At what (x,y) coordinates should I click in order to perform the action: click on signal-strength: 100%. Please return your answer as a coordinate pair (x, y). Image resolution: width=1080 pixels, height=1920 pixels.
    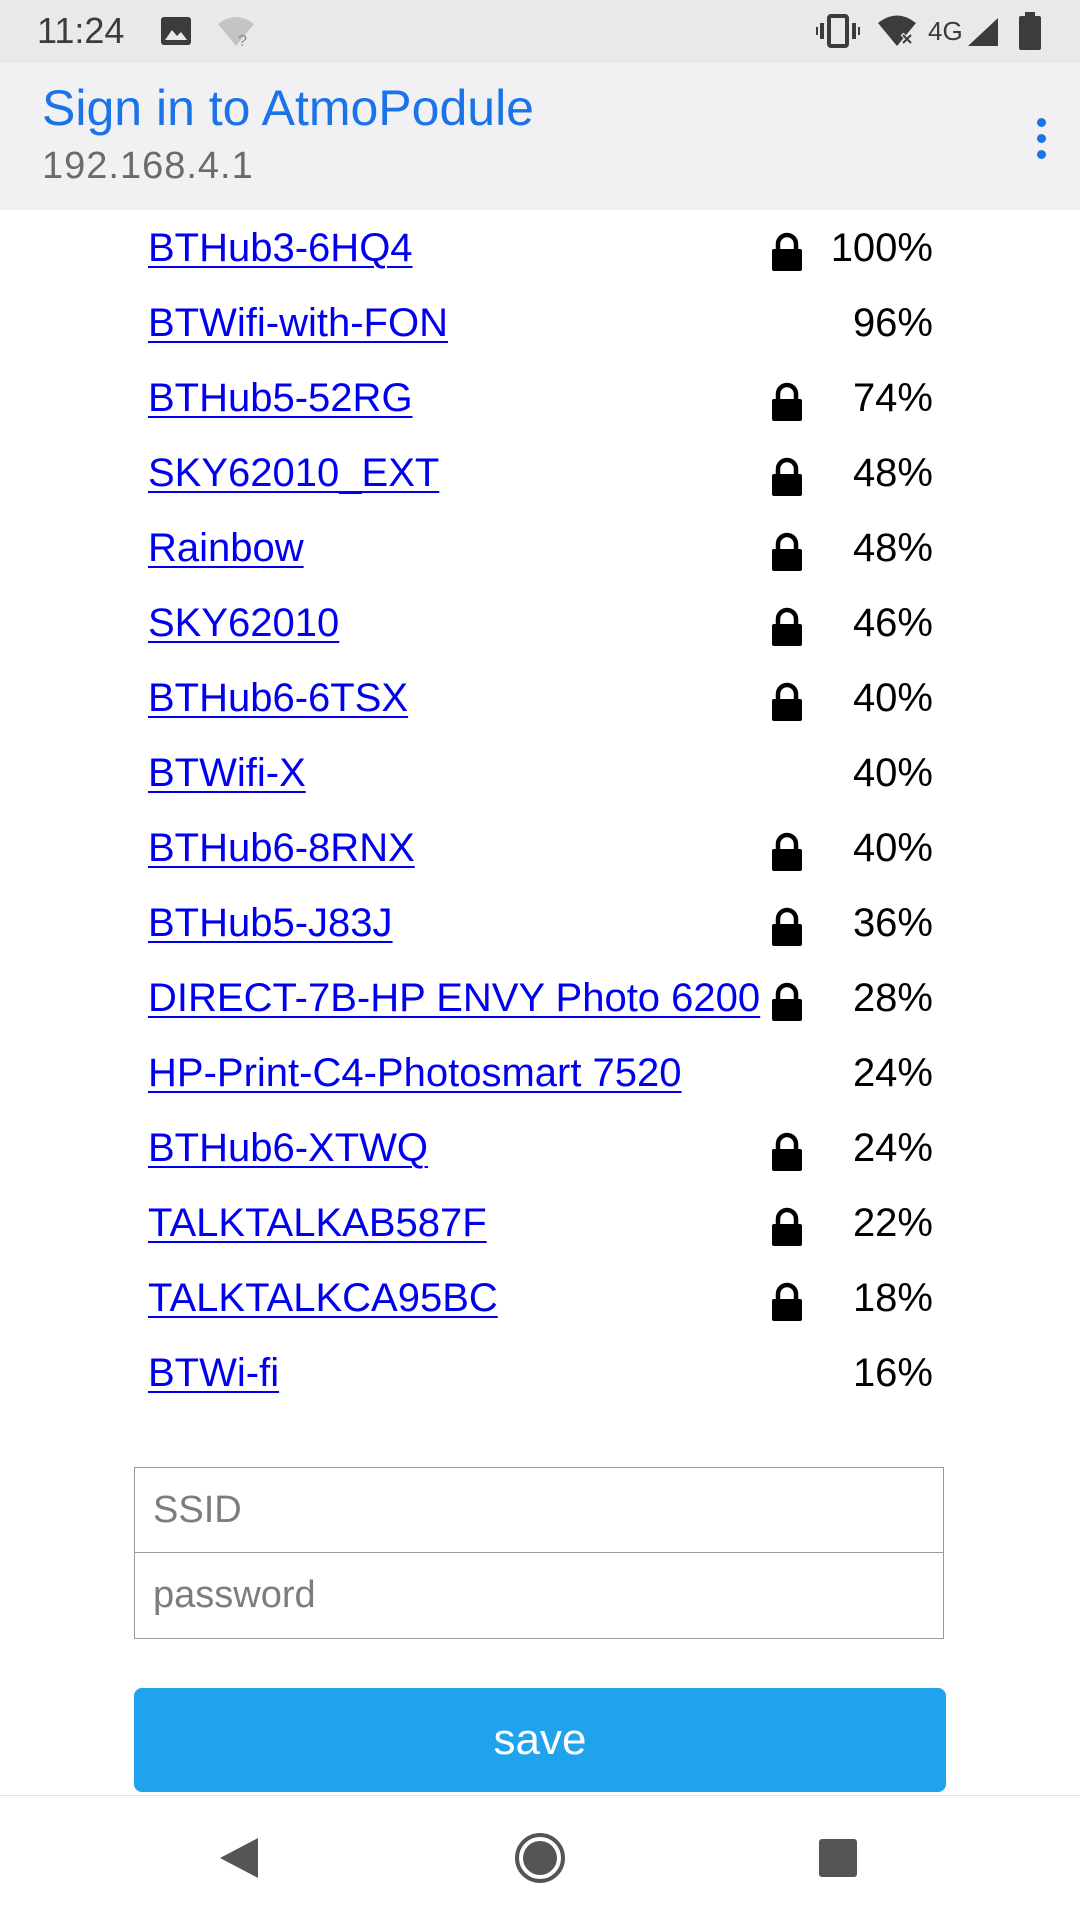
    Looking at the image, I should click on (881, 248).